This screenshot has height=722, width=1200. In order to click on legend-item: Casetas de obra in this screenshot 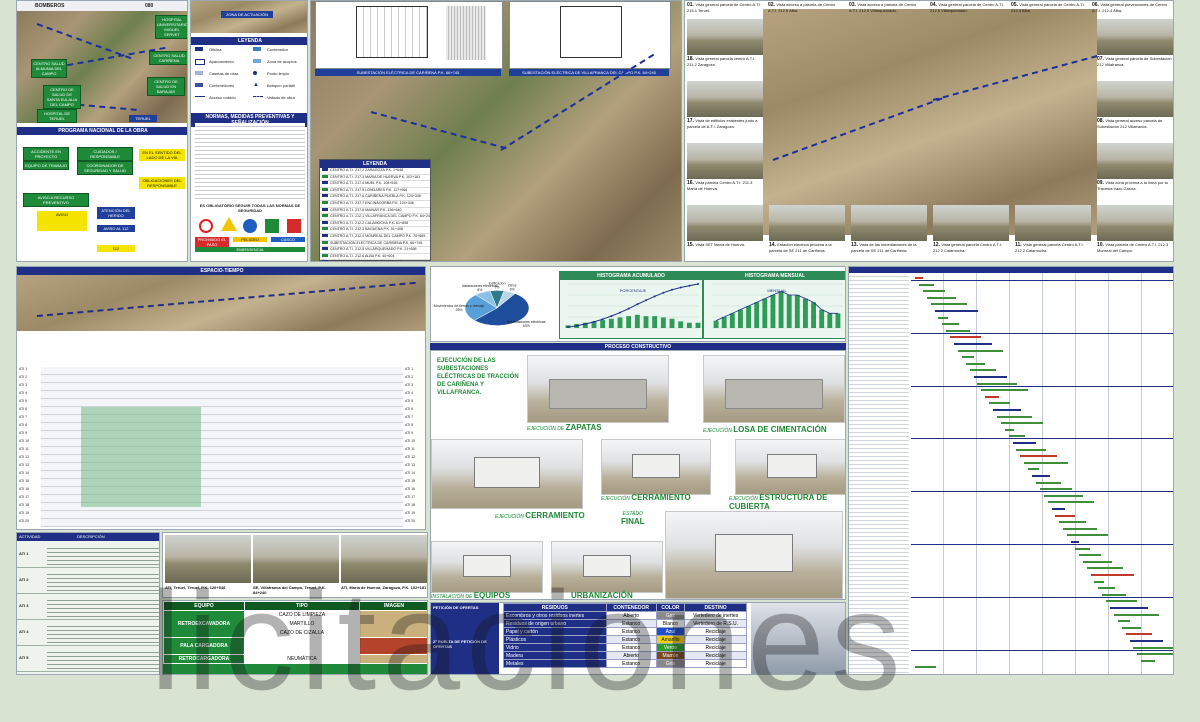, I will do `click(224, 73)`.